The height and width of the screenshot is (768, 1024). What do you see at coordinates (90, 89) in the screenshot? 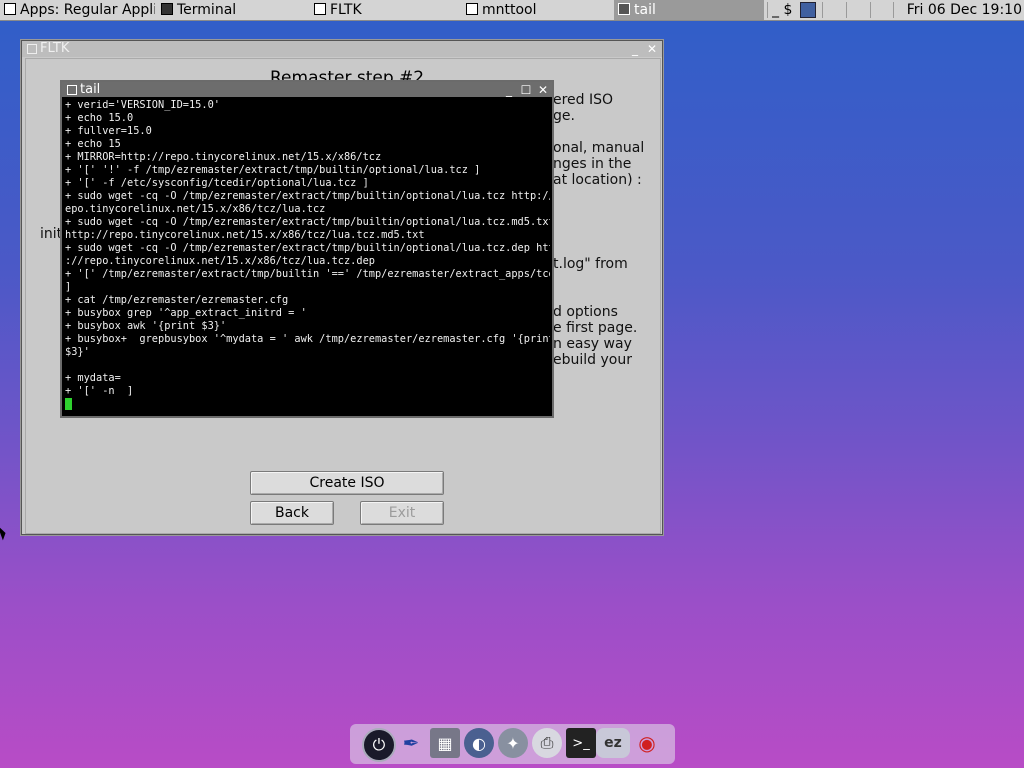
I see `tail-title: tail` at bounding box center [90, 89].